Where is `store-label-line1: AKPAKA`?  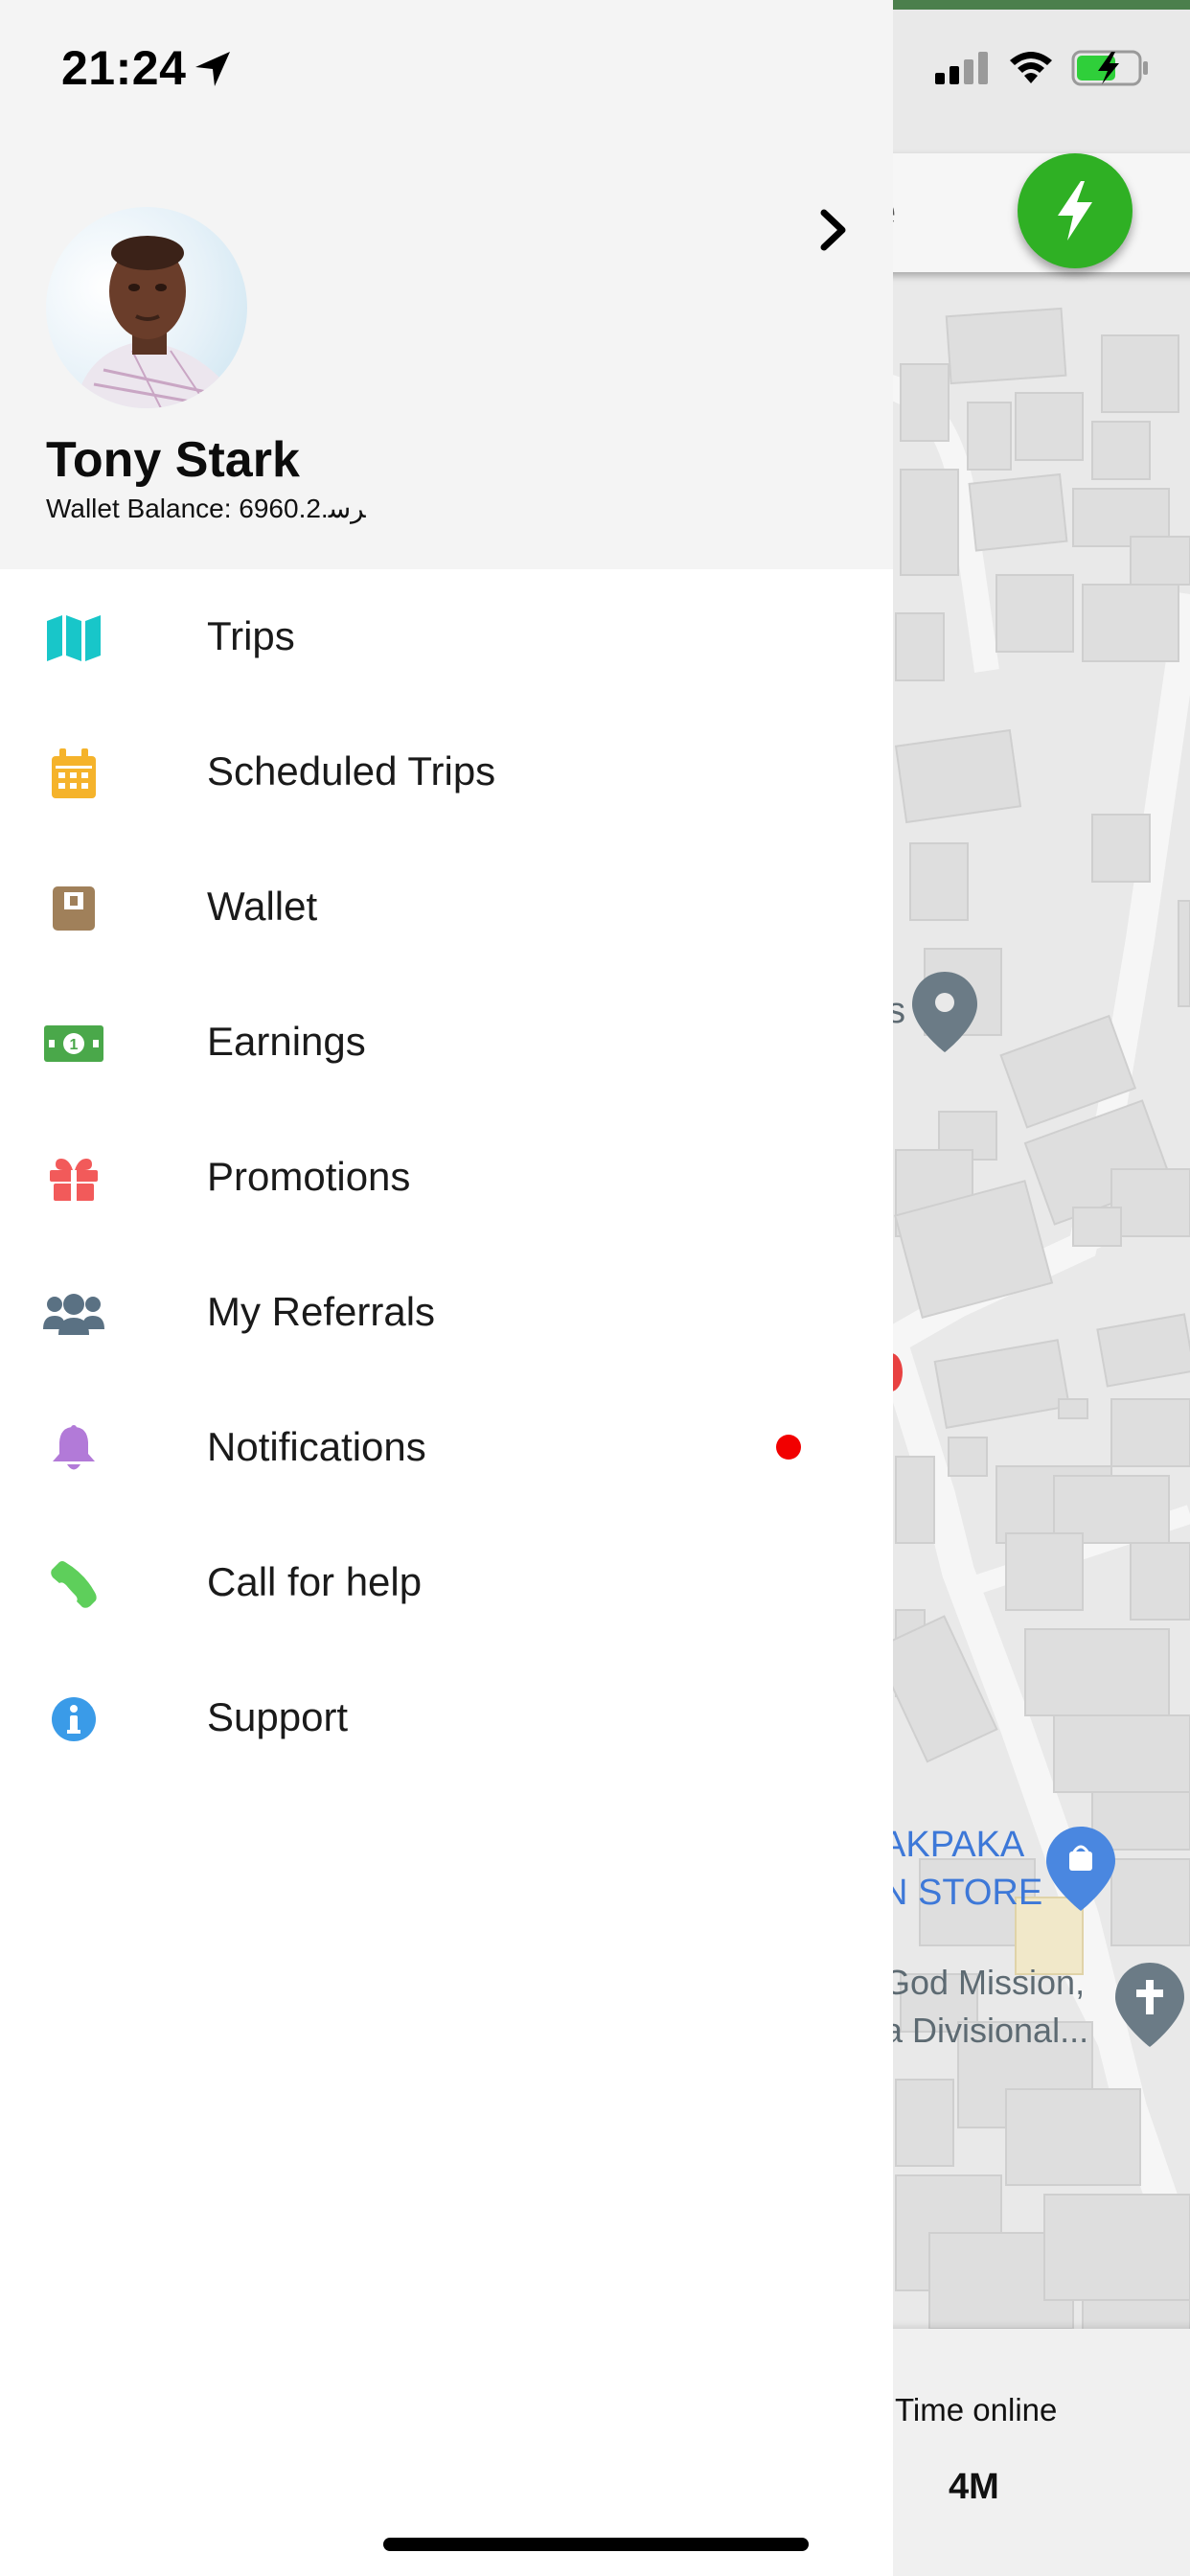
store-label-line1: AKPAKA is located at coordinates (953, 1845).